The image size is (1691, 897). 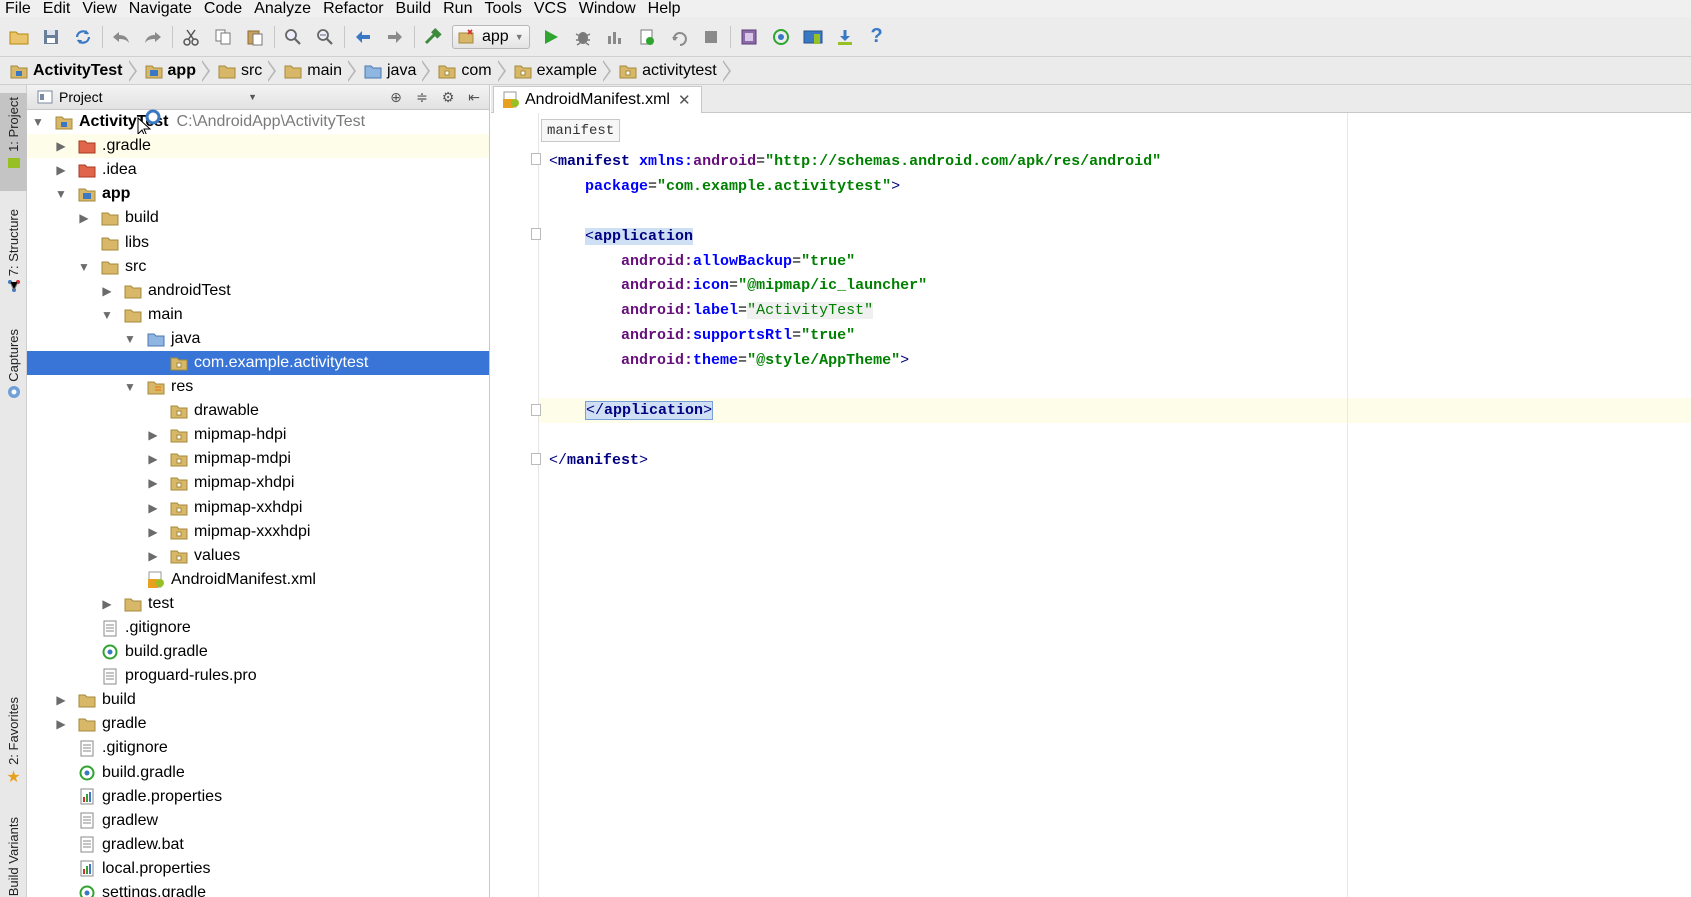 What do you see at coordinates (51, 37) in the screenshot?
I see `save-icon` at bounding box center [51, 37].